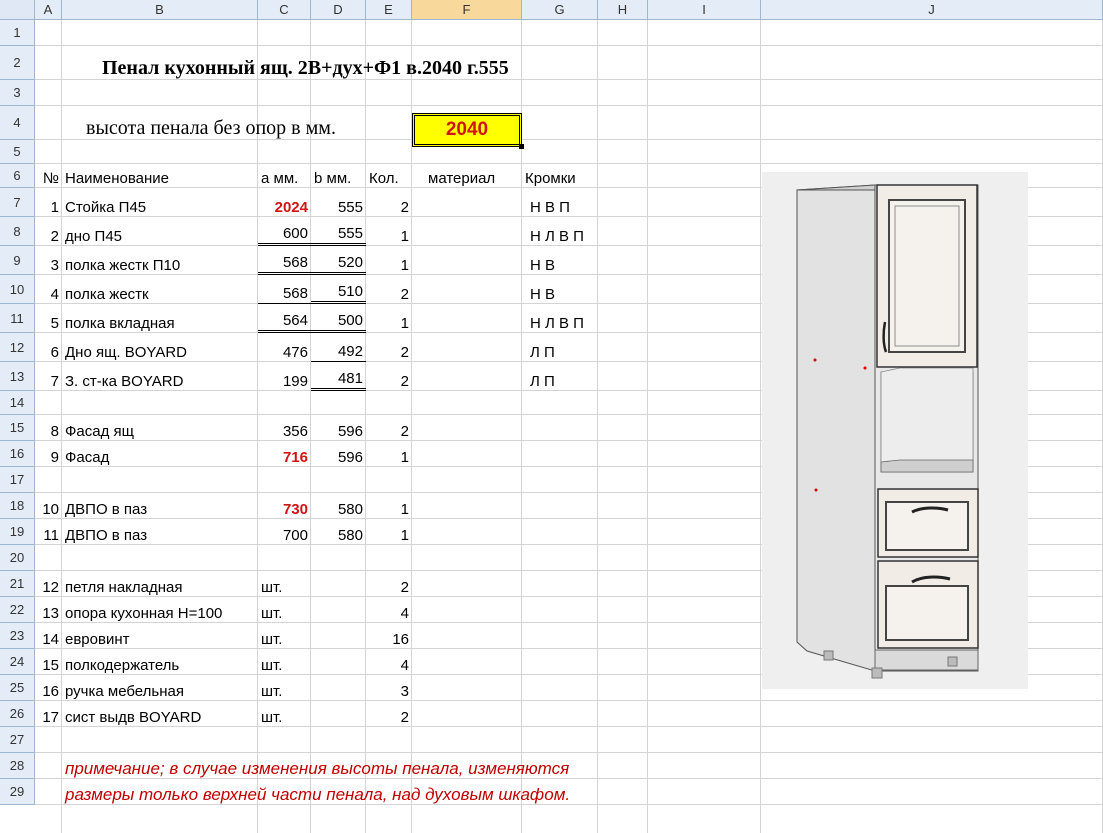 Image resolution: width=1103 pixels, height=833 pixels. Describe the element at coordinates (338, 506) in the screenshot. I see `panel-b: 580` at that location.